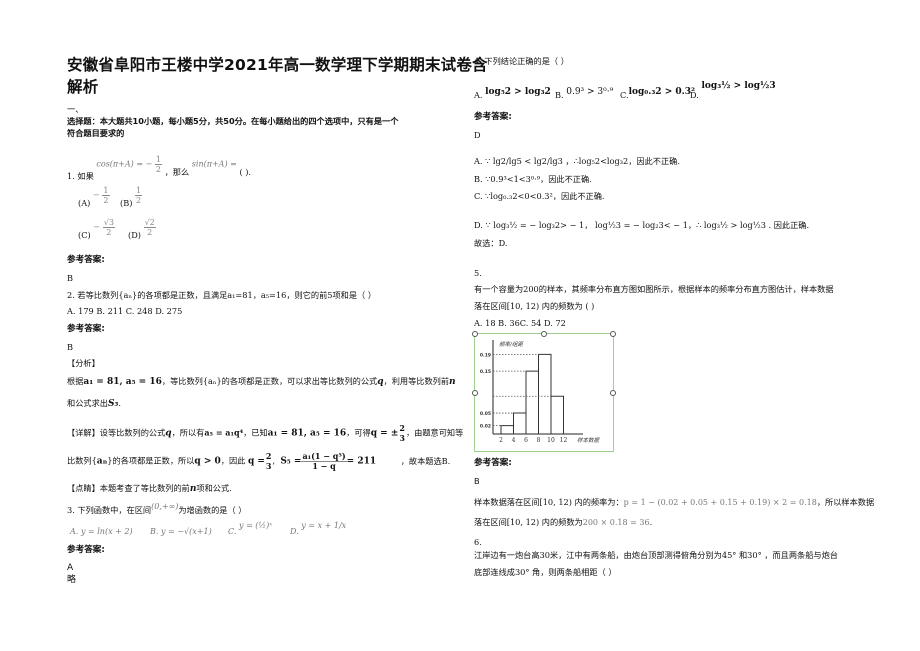 Image resolution: width=920 pixels, height=651 pixels. Describe the element at coordinates (149, 489) in the screenshot. I see `q2-comment: 【点睛】本题考查了等比数列的前n项和公式.` at that location.